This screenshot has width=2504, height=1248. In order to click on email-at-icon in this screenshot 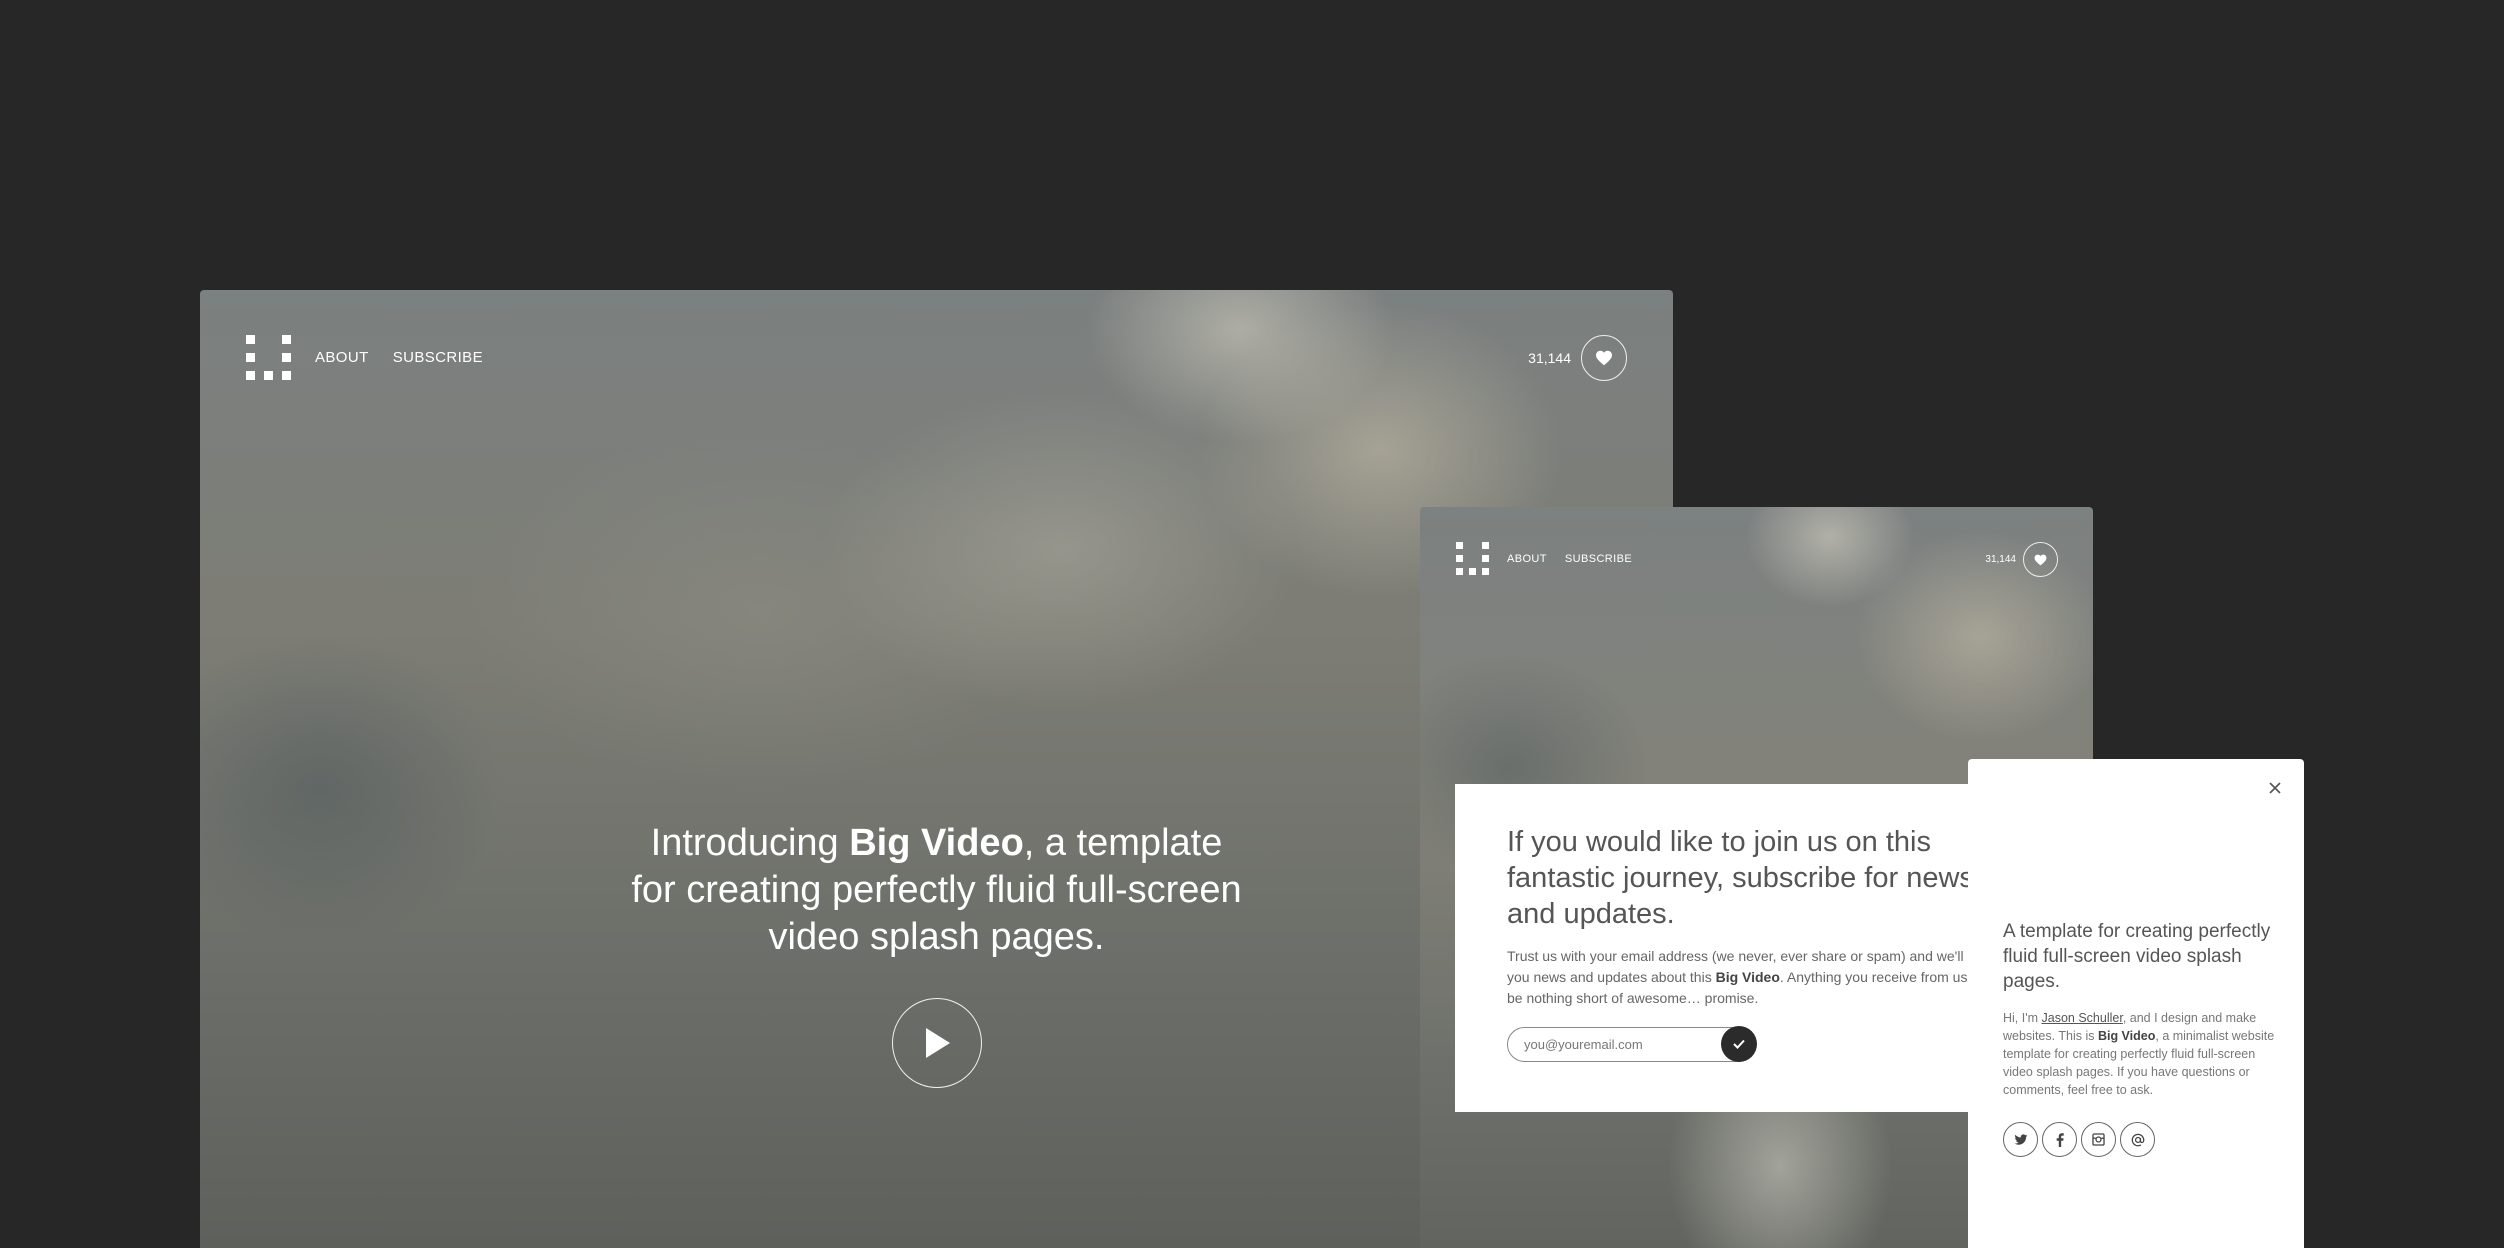, I will do `click(2137, 1139)`.